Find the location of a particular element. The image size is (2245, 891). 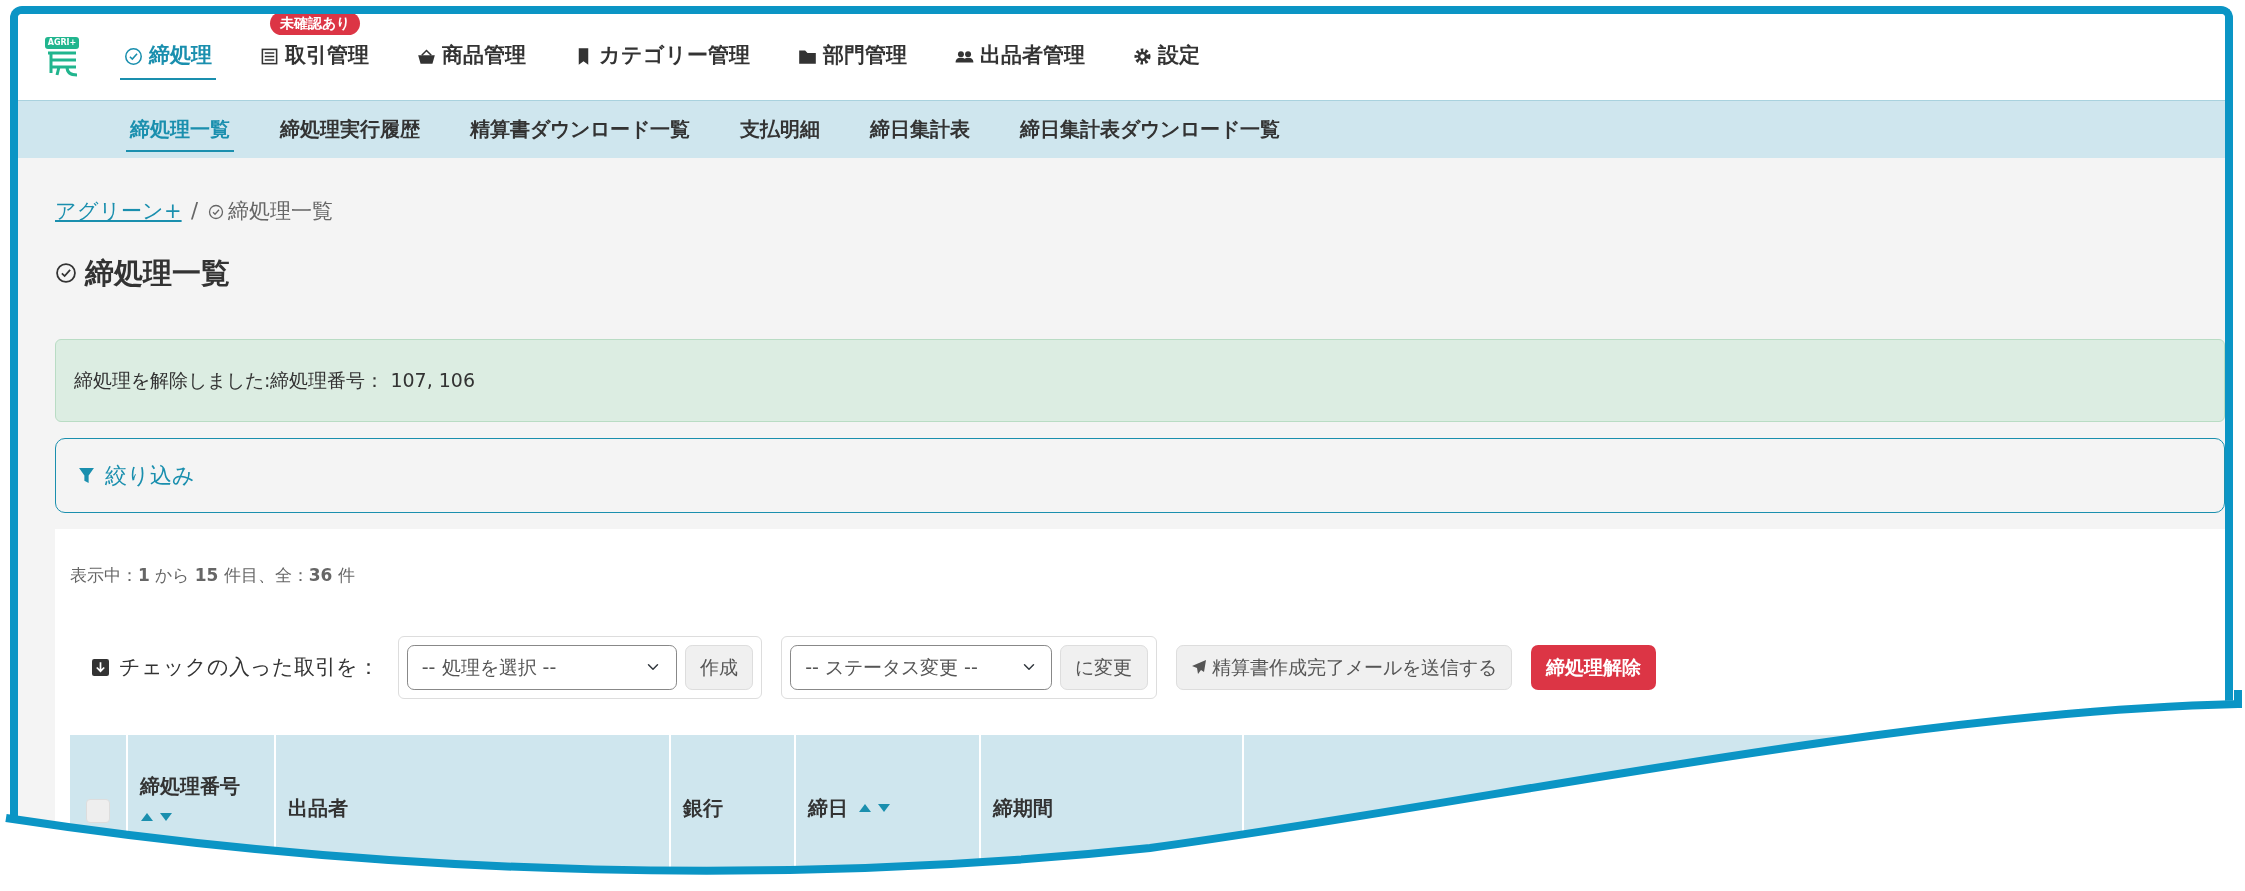

nav-tab: 商品管理 is located at coordinates (471, 57).